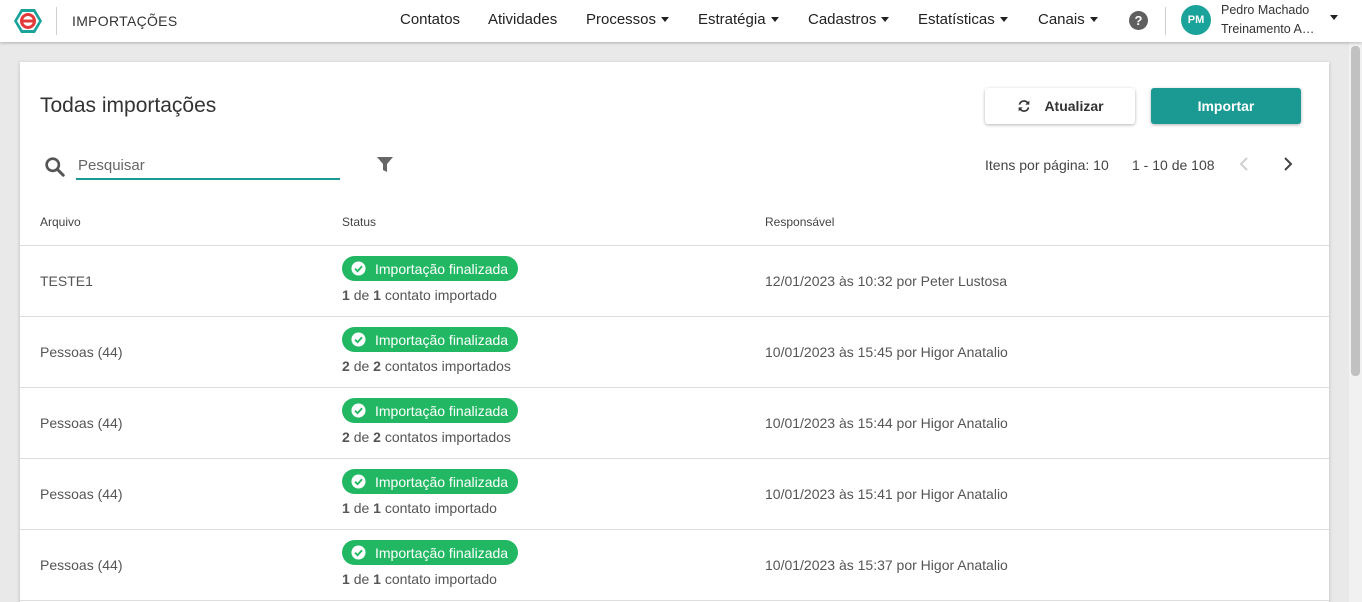 This screenshot has width=1362, height=602. What do you see at coordinates (732, 19) in the screenshot?
I see `nav-label: Estratégia` at bounding box center [732, 19].